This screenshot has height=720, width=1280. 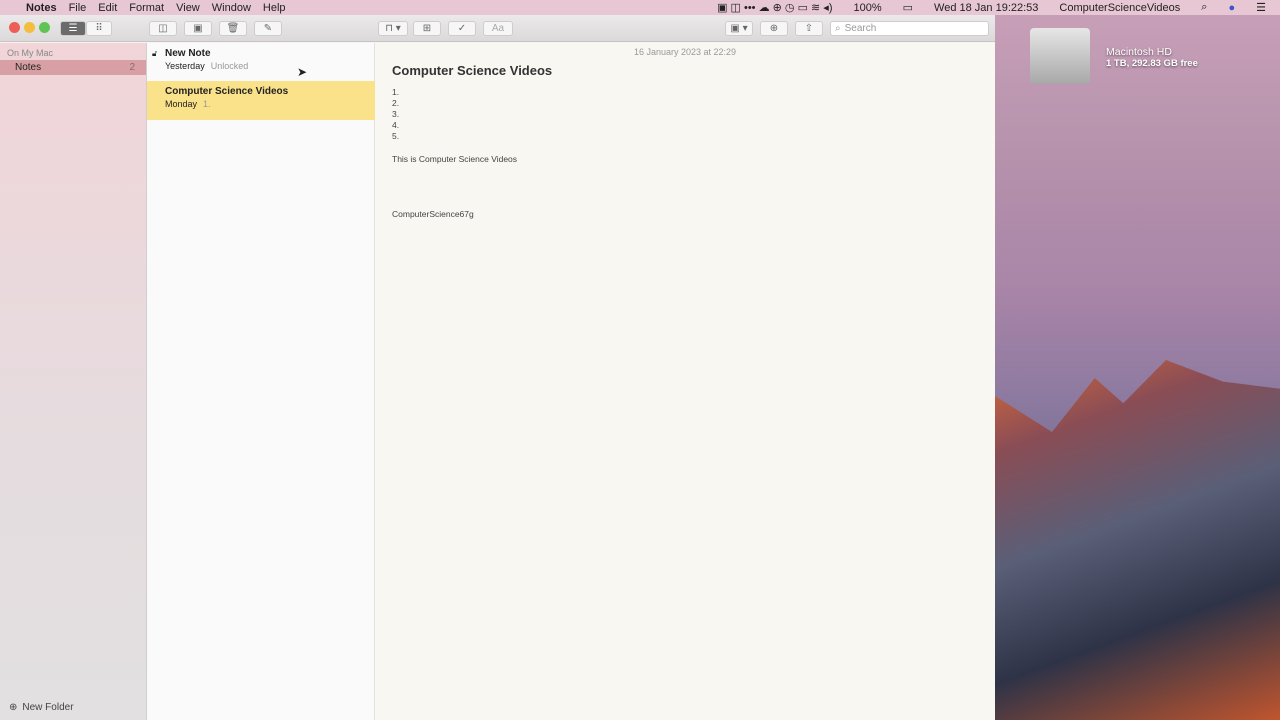 I want to click on list-view-button: ☰, so click(x=73, y=28).